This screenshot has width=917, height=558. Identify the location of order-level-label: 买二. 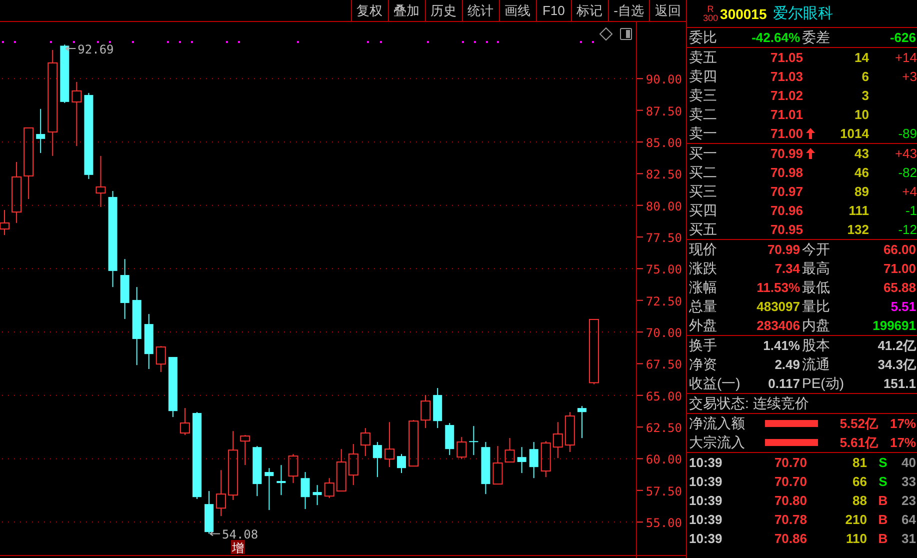
(703, 173).